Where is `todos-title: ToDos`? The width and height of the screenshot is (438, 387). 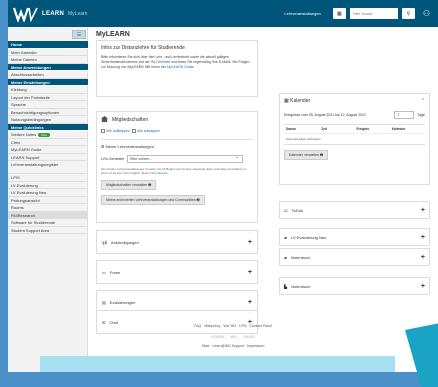
todos-title: ToDos is located at coordinates (297, 210).